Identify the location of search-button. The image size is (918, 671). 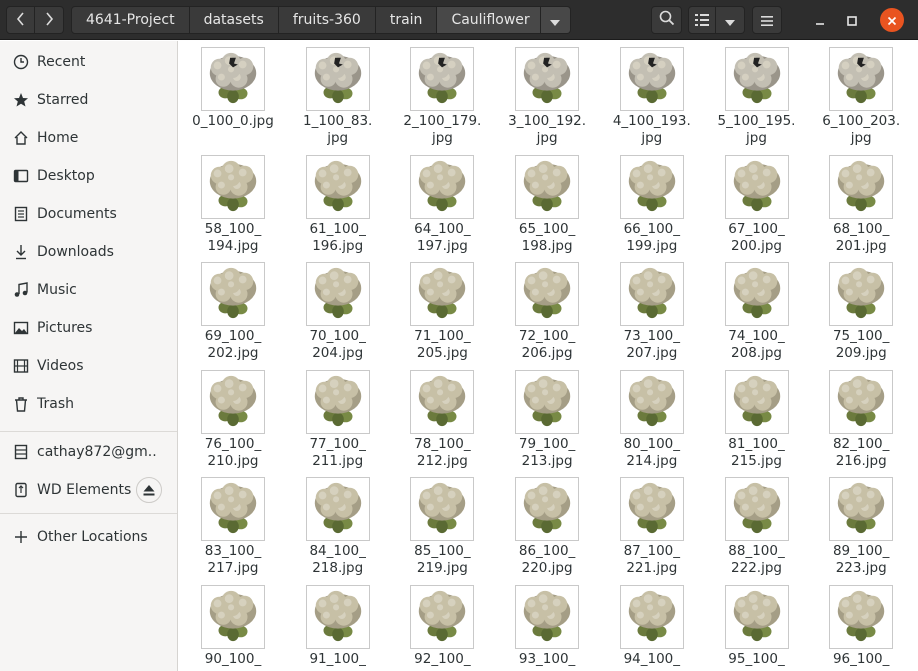
(666, 20).